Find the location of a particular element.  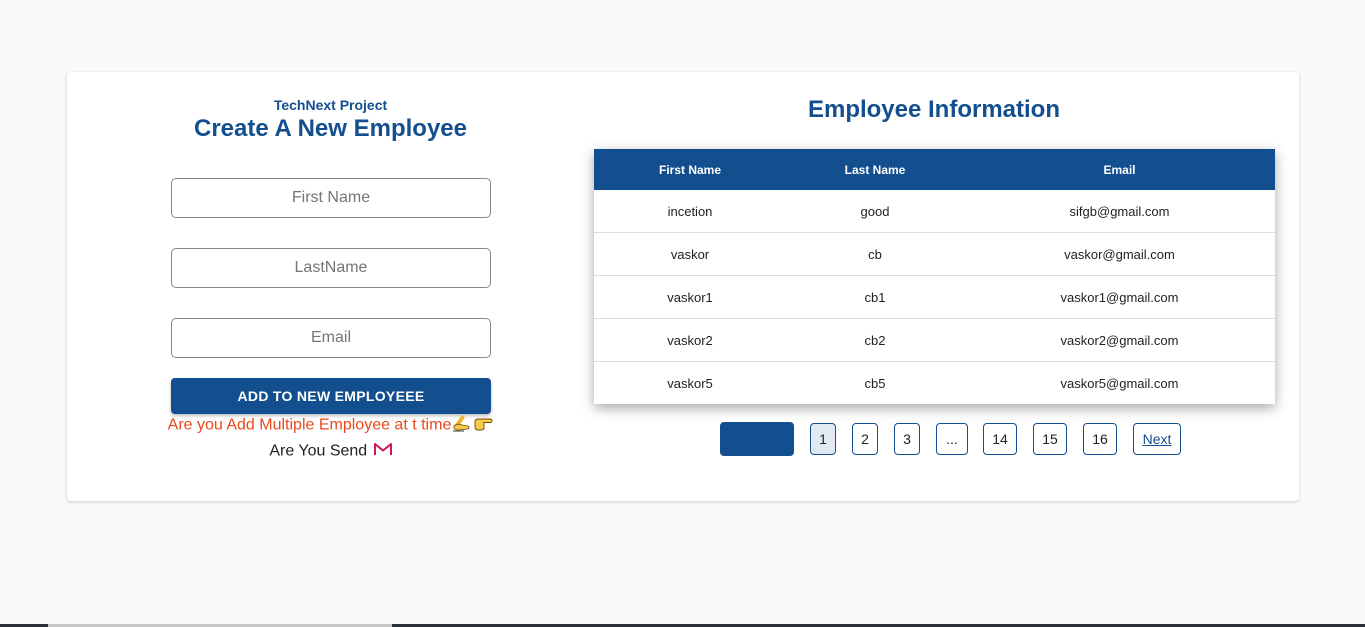

table-row: vaskor1 cb1 vaskor1@gmail.com is located at coordinates (934, 297).